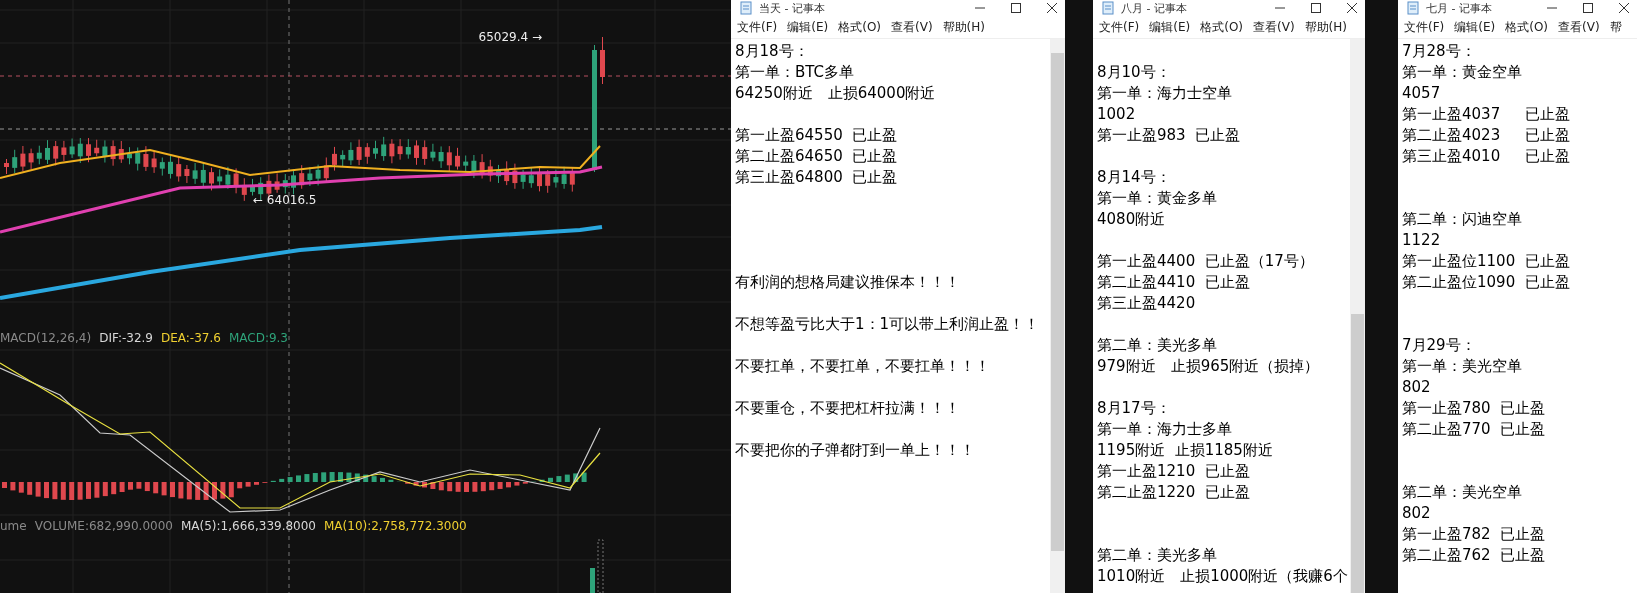  What do you see at coordinates (792, 8) in the screenshot?
I see `window-title: 当天 - 记事本` at bounding box center [792, 8].